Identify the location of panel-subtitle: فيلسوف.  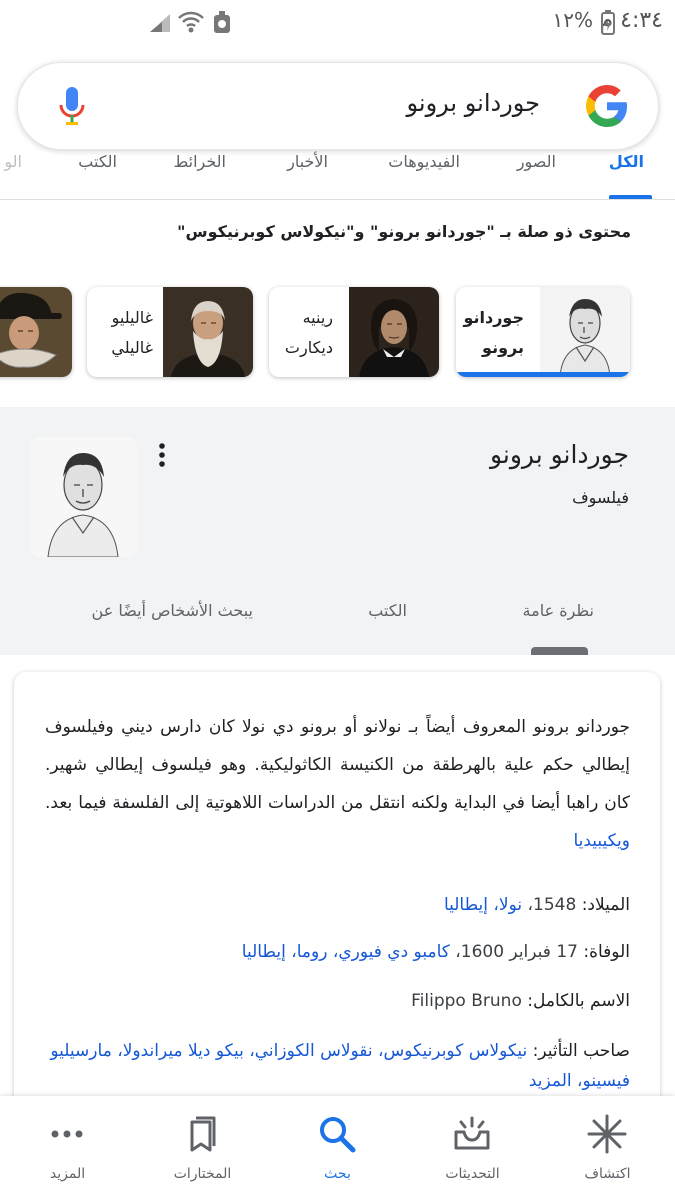
(600, 497).